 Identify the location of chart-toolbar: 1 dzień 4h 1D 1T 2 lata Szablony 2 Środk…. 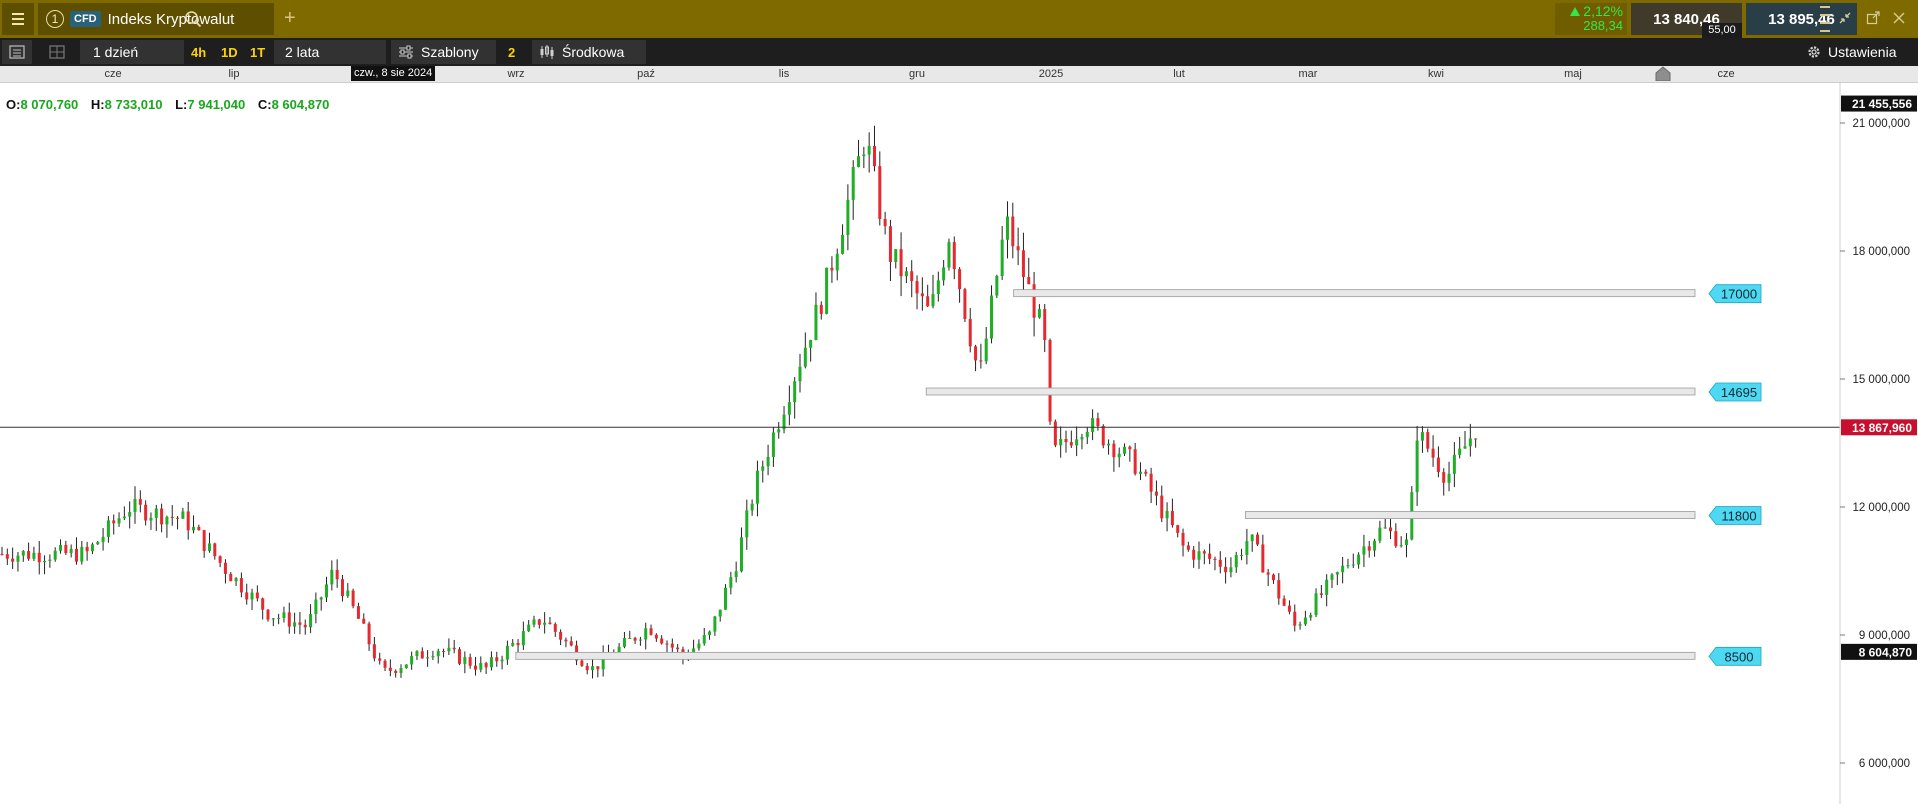
(959, 52).